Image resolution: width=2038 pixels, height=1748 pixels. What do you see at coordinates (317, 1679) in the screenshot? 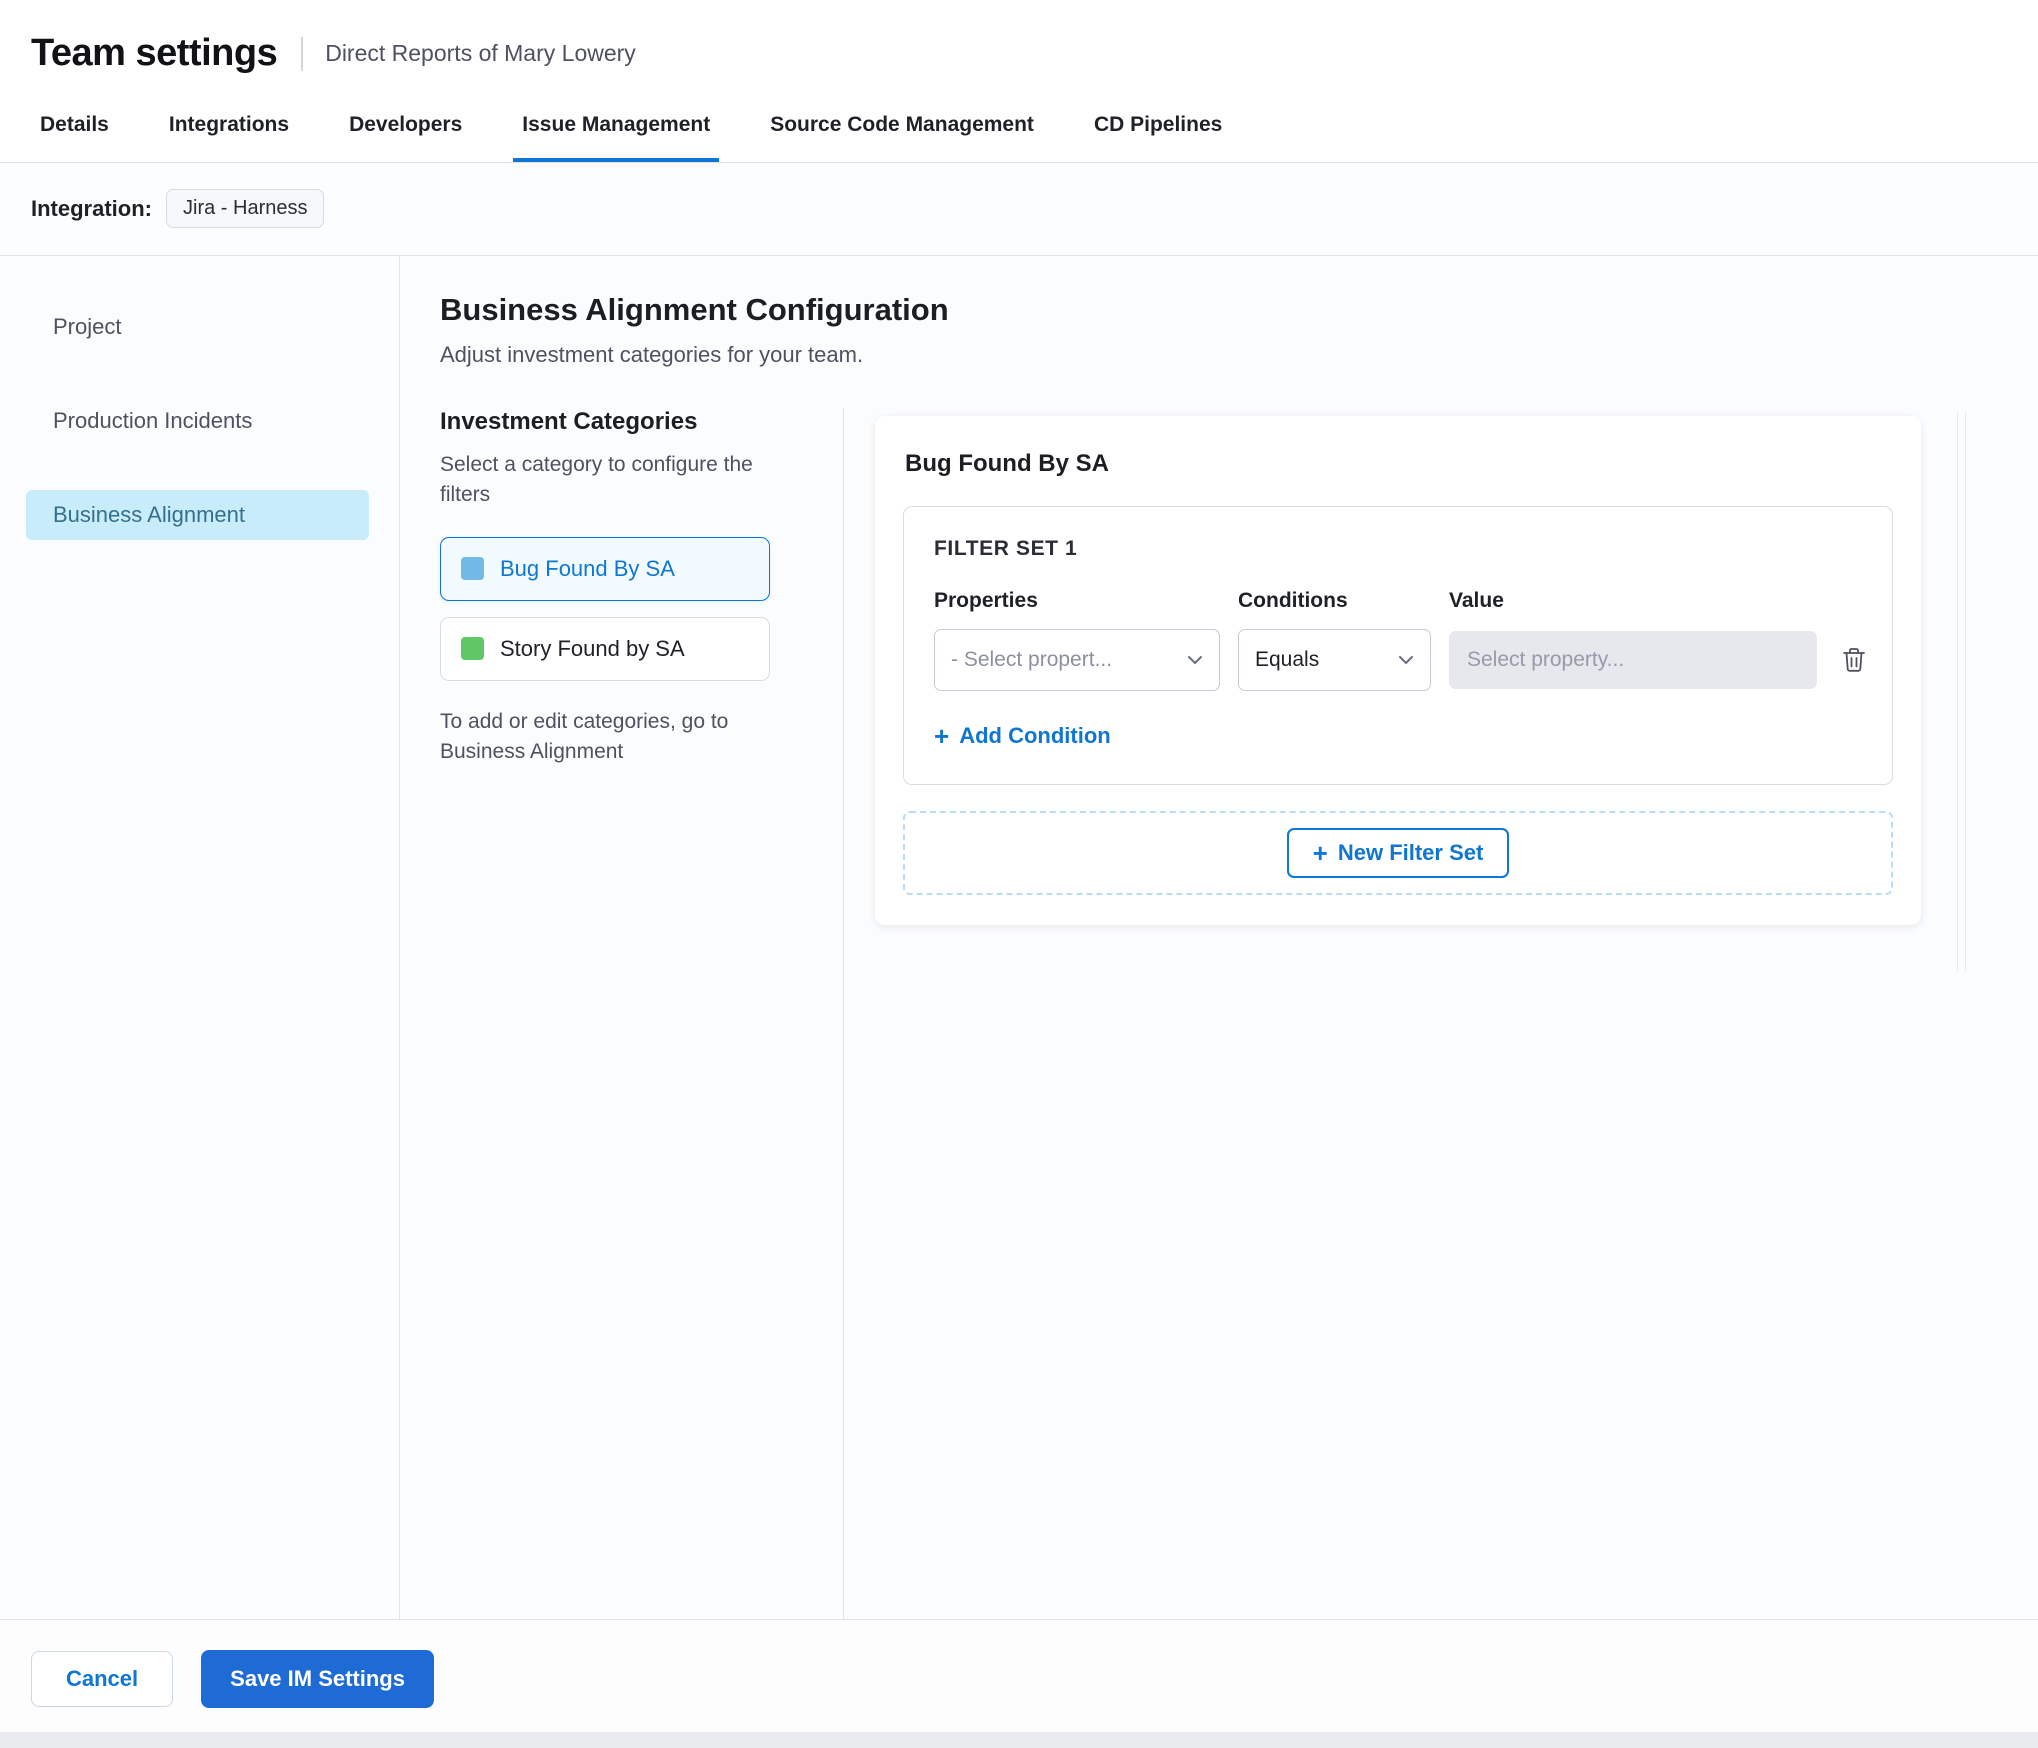
I see `save-im-settings-button: Save IM Settings` at bounding box center [317, 1679].